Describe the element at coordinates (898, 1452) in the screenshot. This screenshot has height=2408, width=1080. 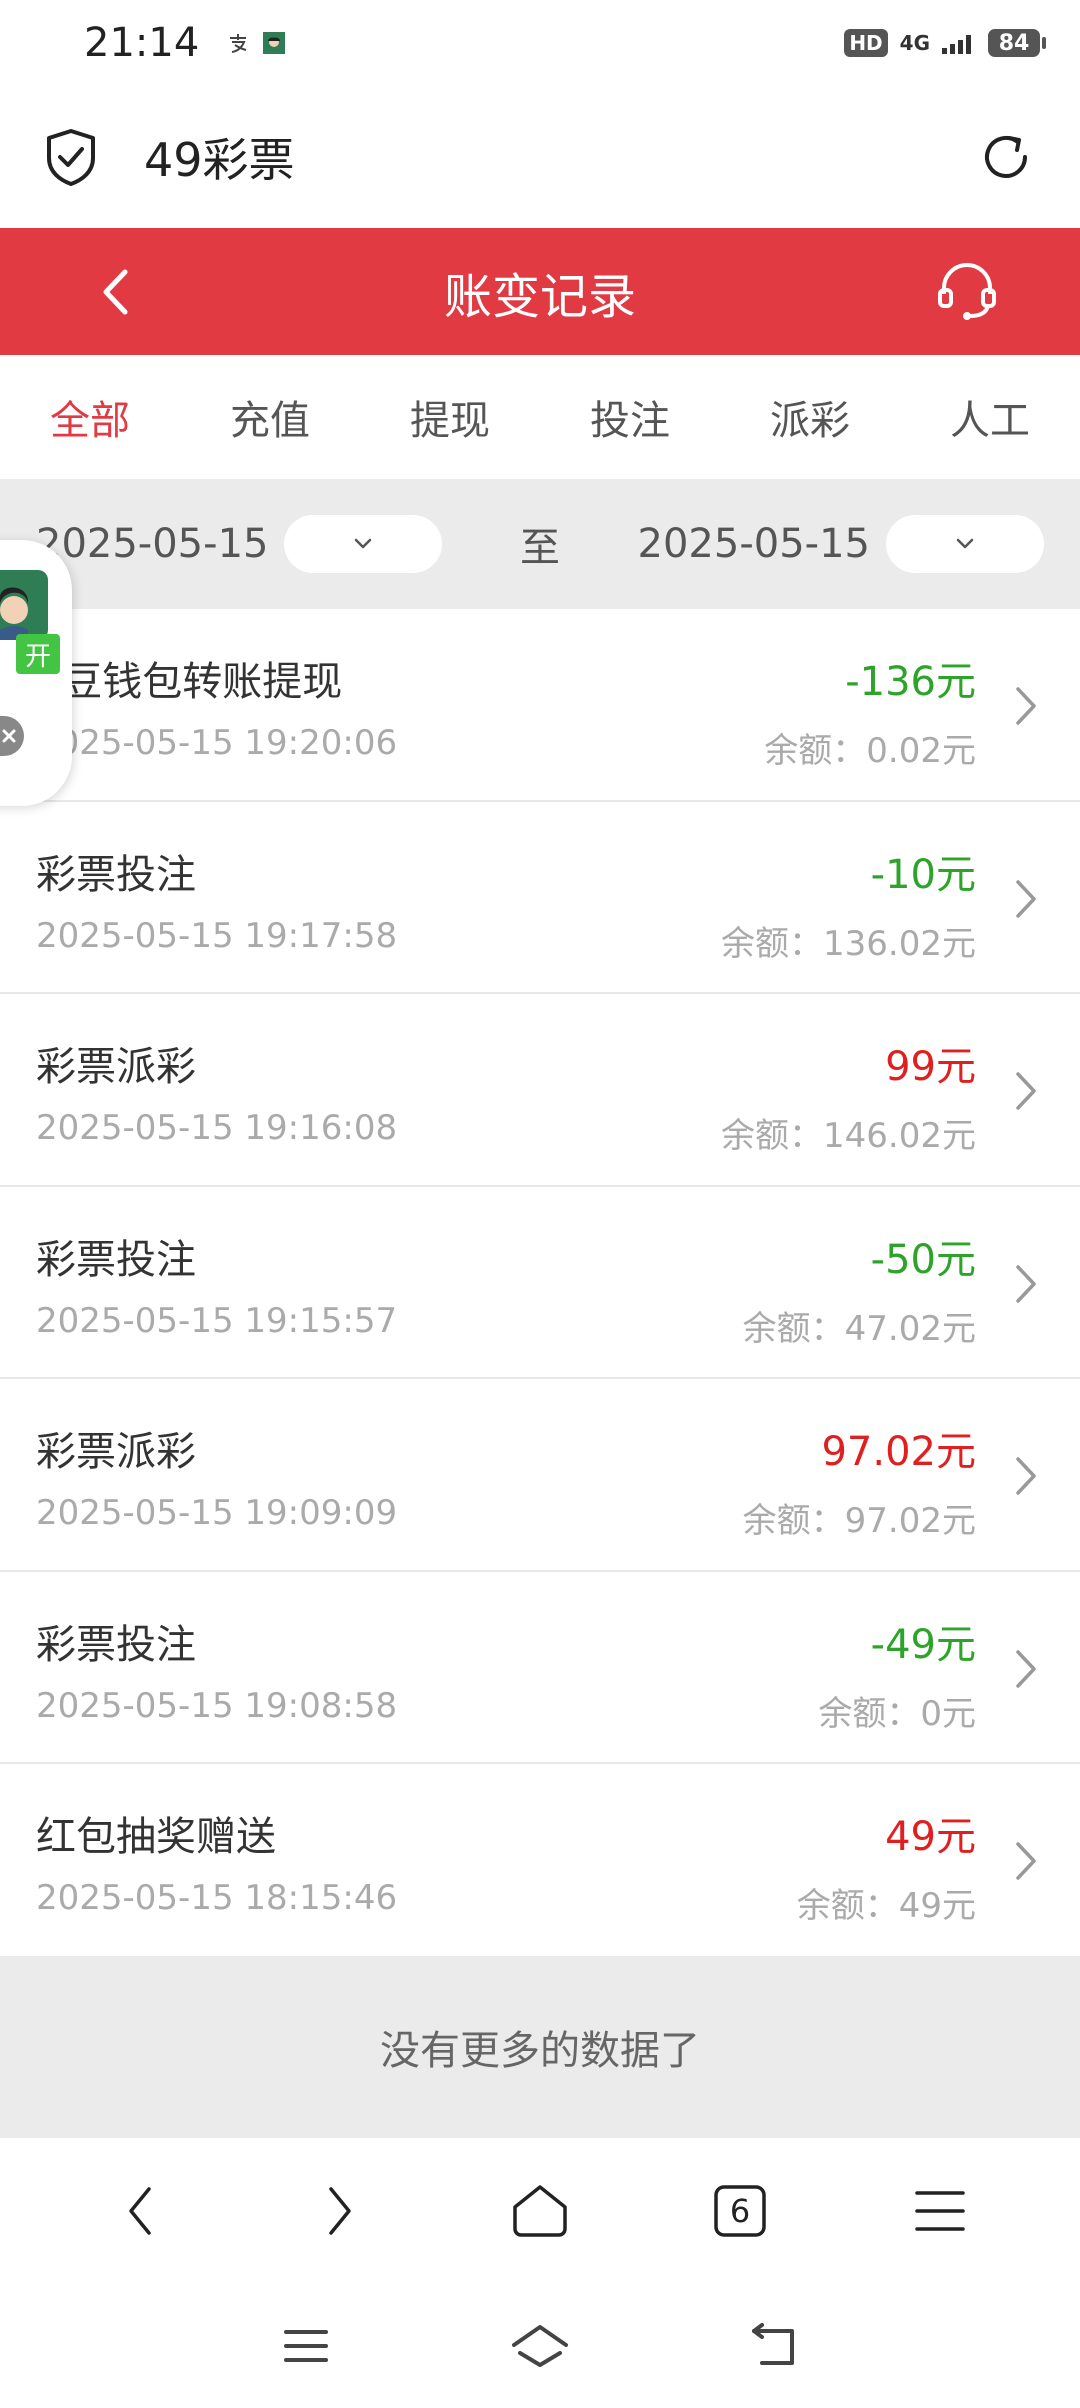
I see `record-amount: 97.02元` at that location.